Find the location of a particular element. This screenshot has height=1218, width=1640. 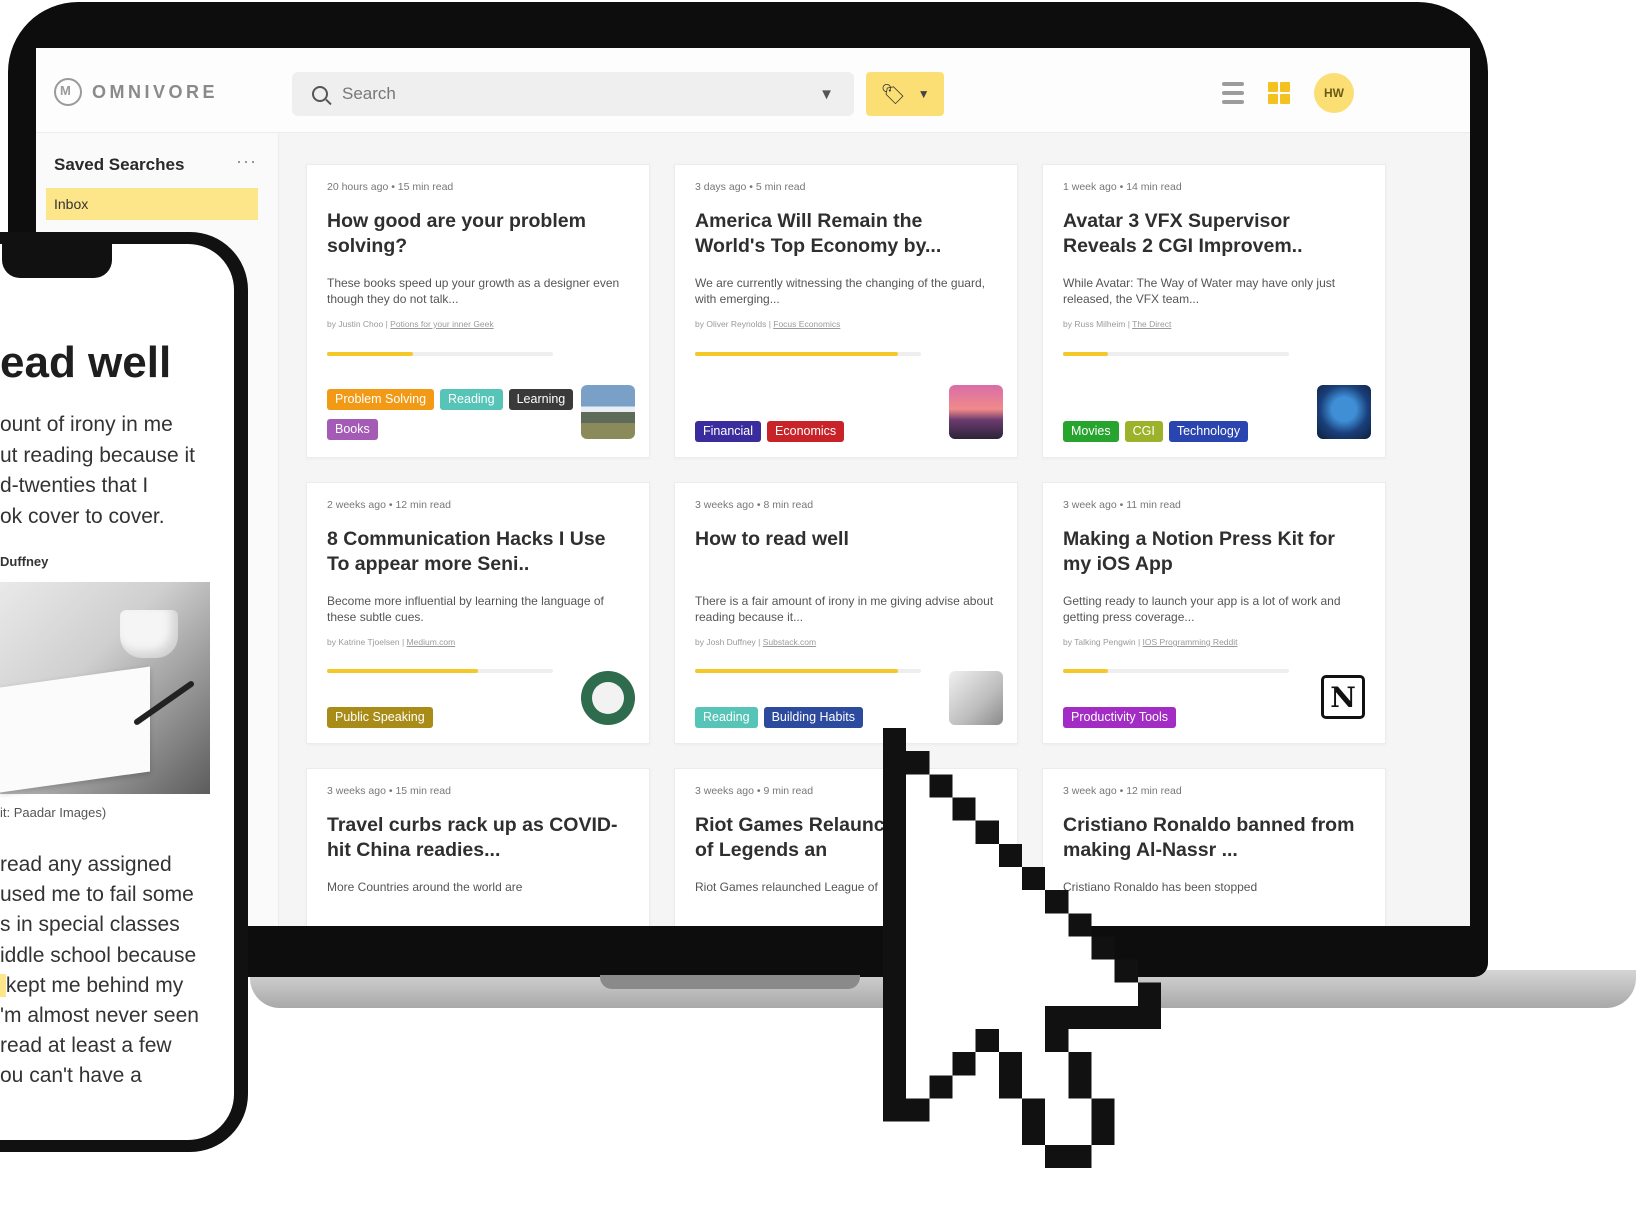

label-chip: Productivity Tools is located at coordinates (1120, 717).